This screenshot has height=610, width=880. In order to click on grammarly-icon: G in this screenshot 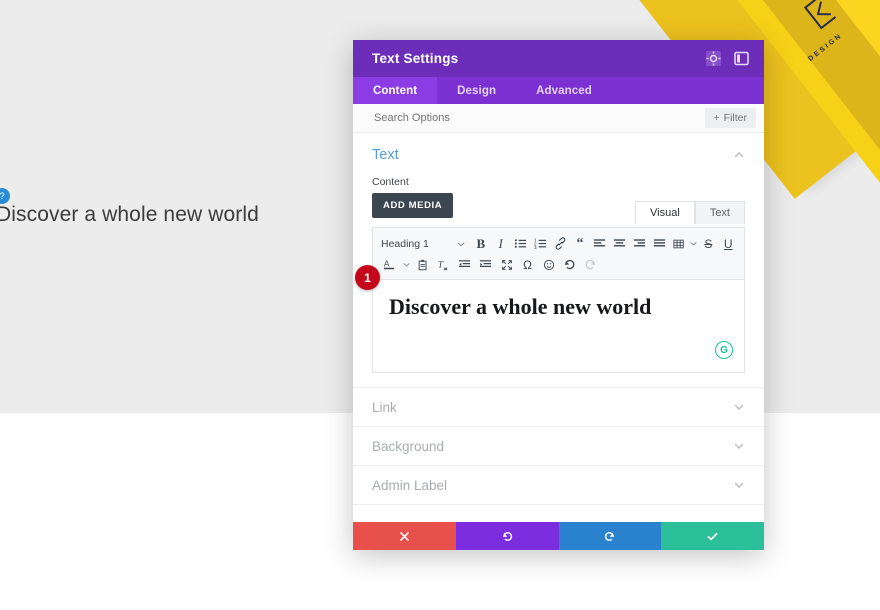, I will do `click(724, 350)`.